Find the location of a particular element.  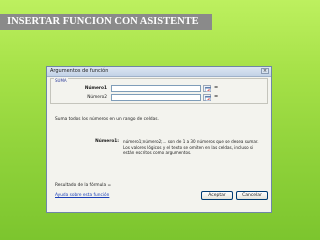

close-button: × is located at coordinates (265, 71).